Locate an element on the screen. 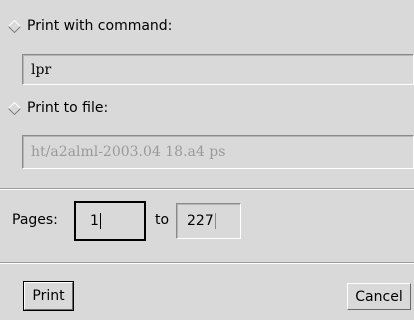 This screenshot has width=414, height=320. print-file-label: Print to file: is located at coordinates (68, 108).